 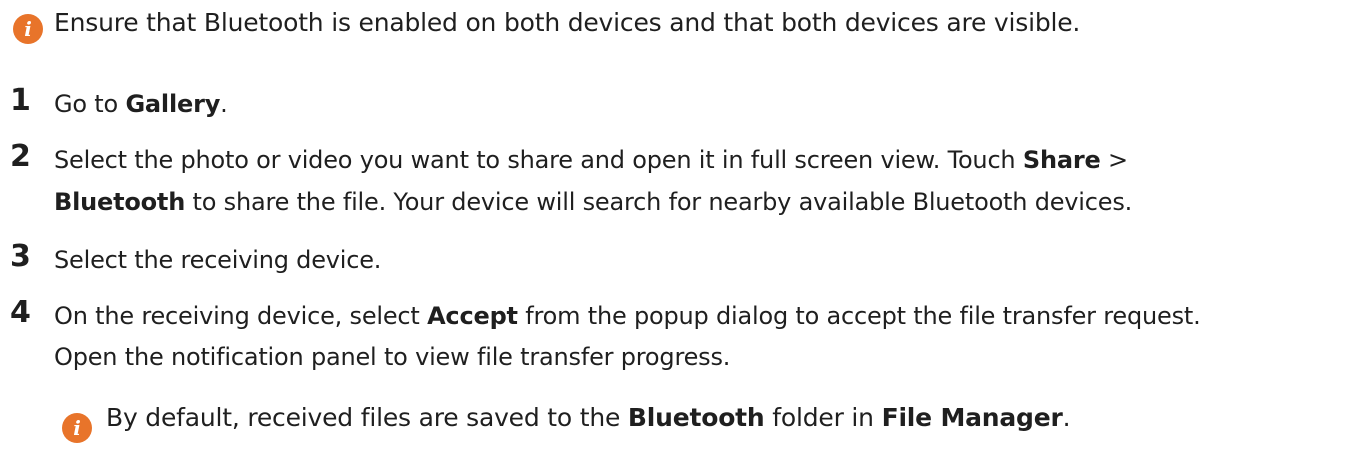 What do you see at coordinates (120, 202) in the screenshot?
I see `menu-label-bluetooth: Bluetooth` at bounding box center [120, 202].